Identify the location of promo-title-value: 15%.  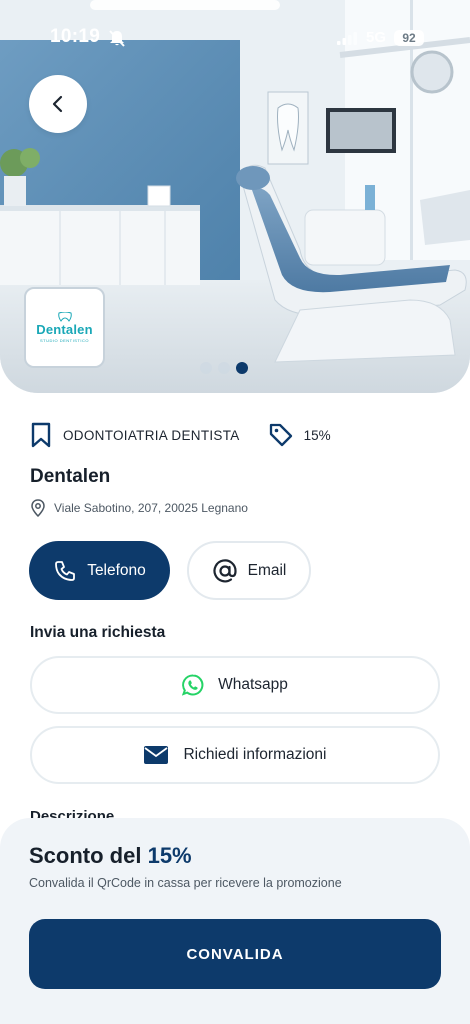
(169, 855).